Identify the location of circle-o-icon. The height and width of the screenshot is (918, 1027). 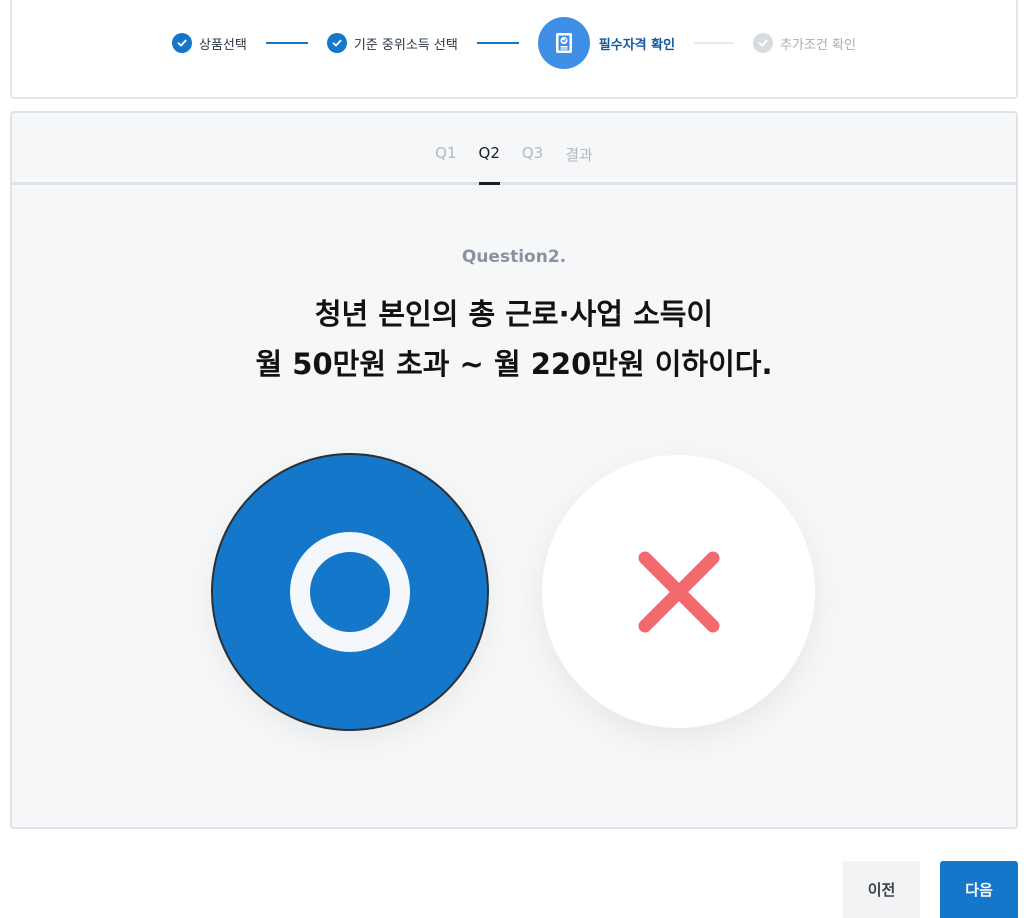
(350, 592).